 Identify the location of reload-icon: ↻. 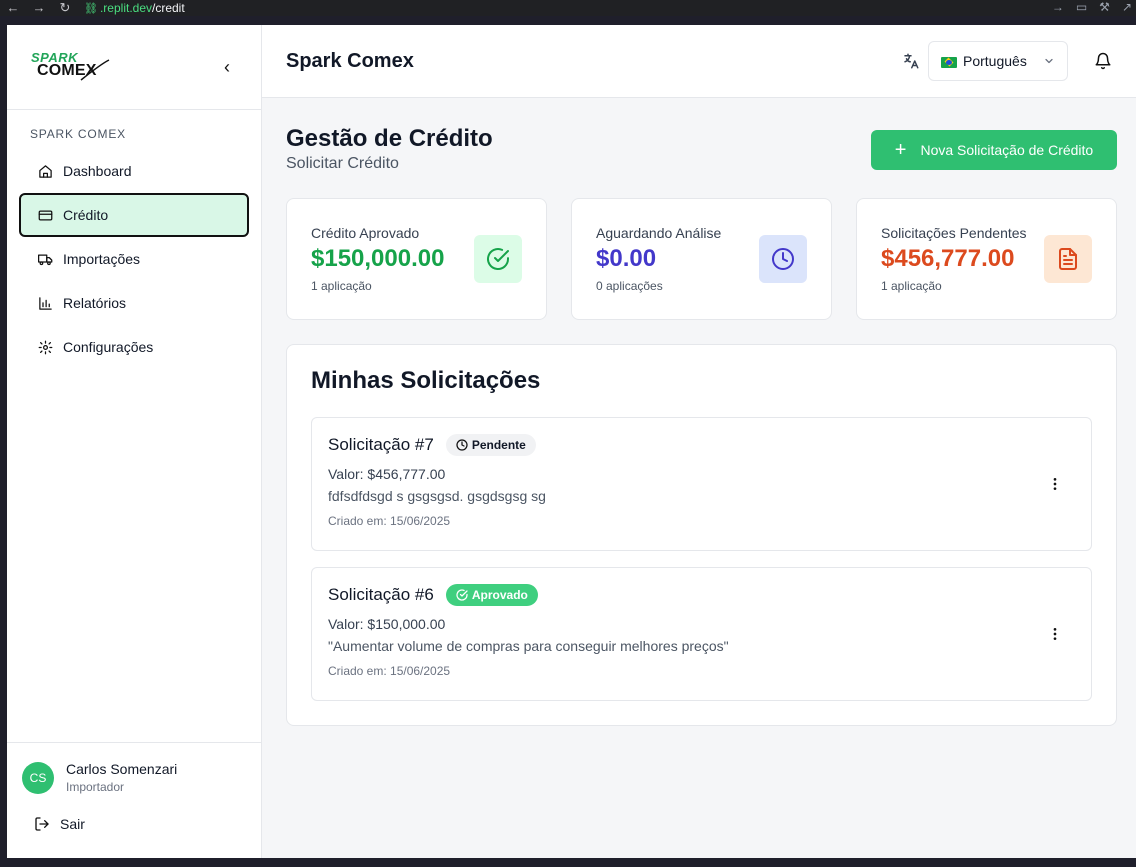
(65, 8).